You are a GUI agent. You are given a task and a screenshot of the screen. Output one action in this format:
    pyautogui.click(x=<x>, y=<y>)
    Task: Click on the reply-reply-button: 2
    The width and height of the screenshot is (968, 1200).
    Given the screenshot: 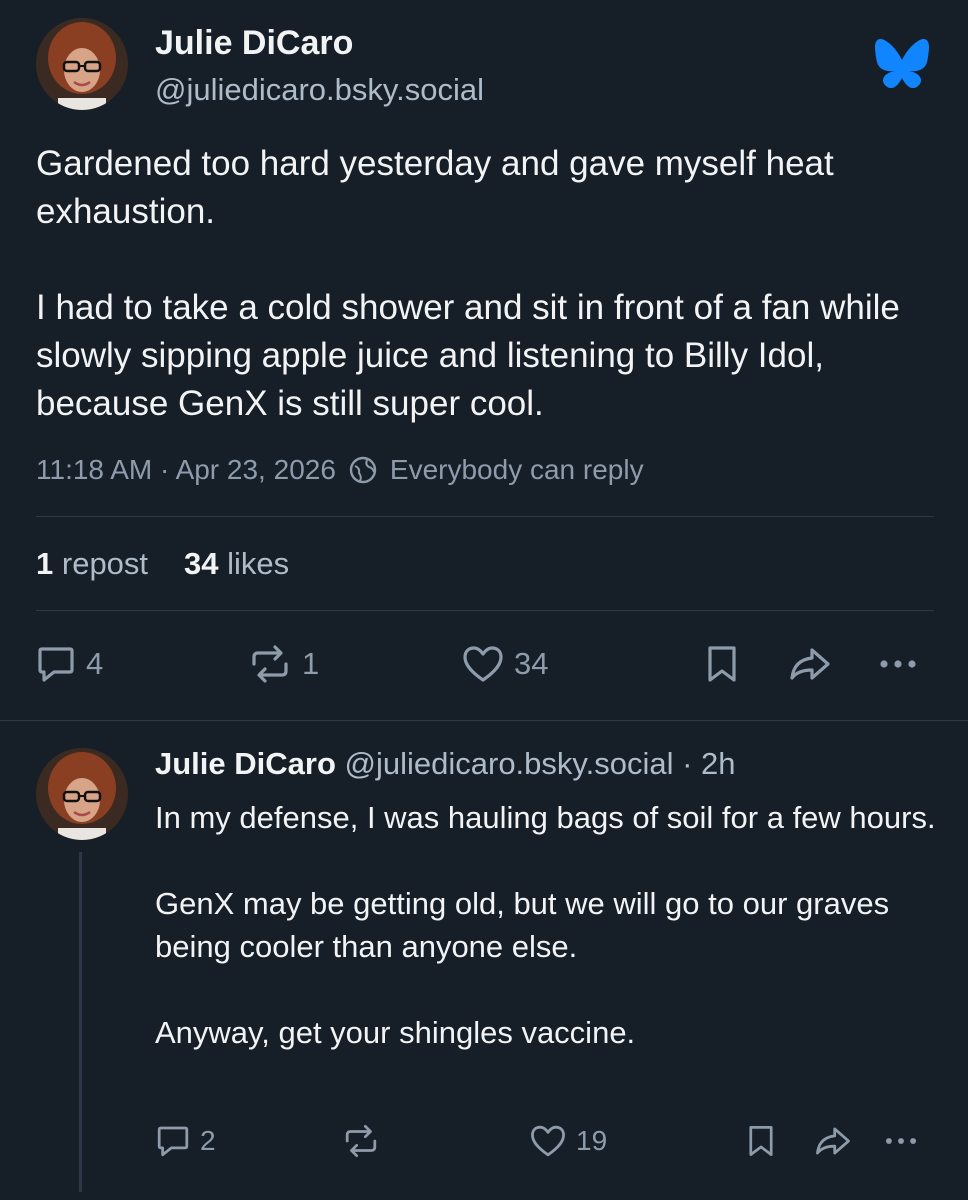 What is the action you would take?
    pyautogui.click(x=185, y=1141)
    